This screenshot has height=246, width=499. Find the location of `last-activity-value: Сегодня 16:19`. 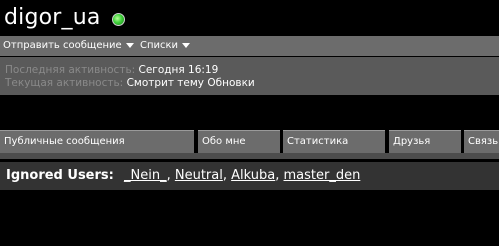

last-activity-value: Сегодня 16:19 is located at coordinates (178, 70).